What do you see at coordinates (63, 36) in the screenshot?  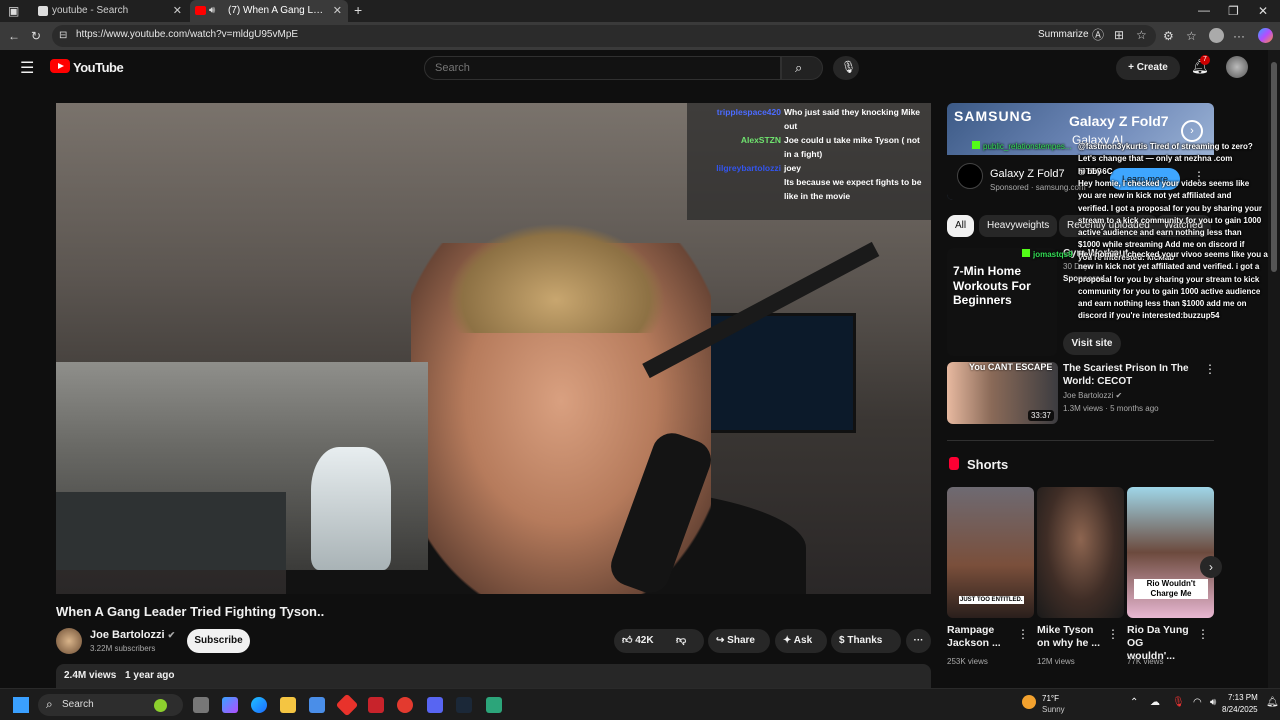 I see `site-info-icon: ⊟` at bounding box center [63, 36].